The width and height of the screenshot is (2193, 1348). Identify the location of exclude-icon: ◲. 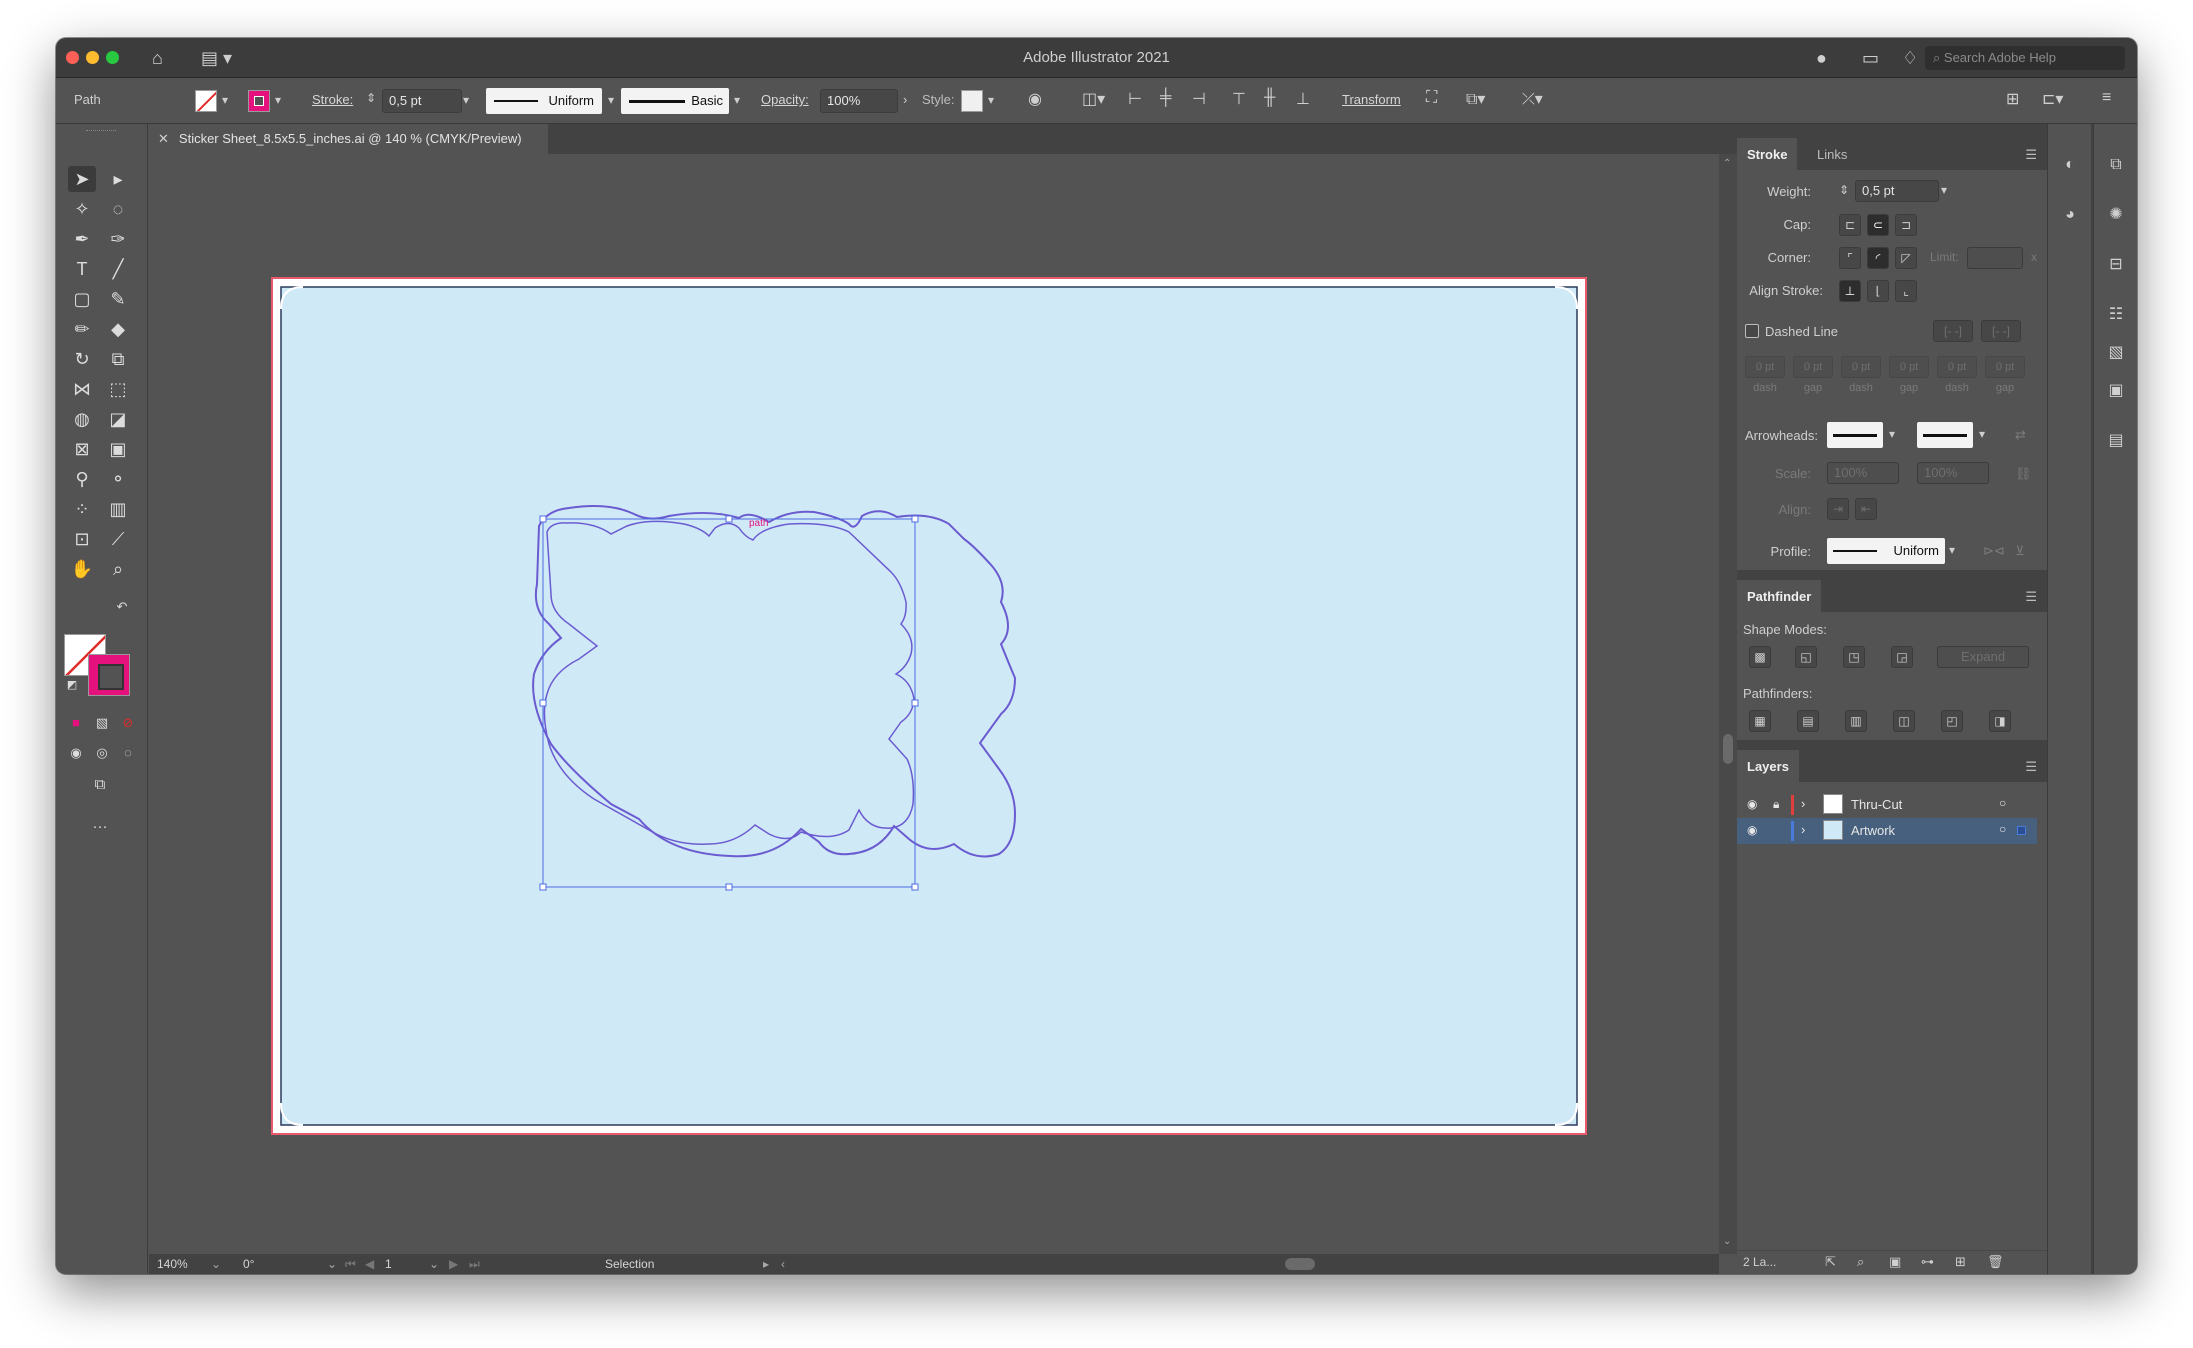
(1902, 657).